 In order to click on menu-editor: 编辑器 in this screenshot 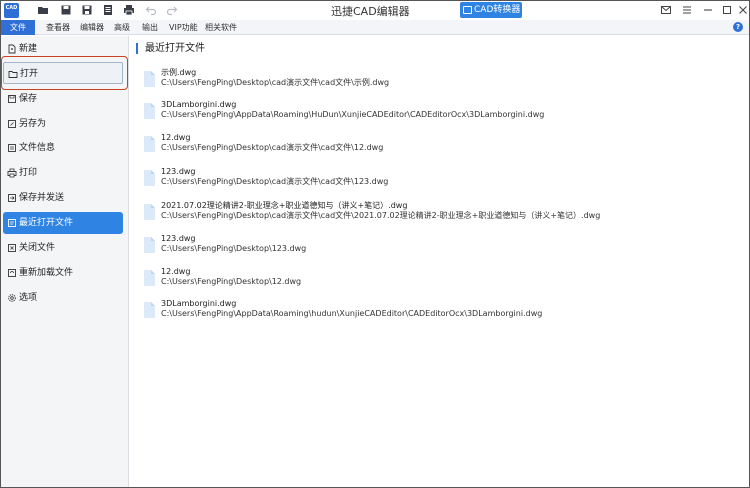, I will do `click(92, 27)`.